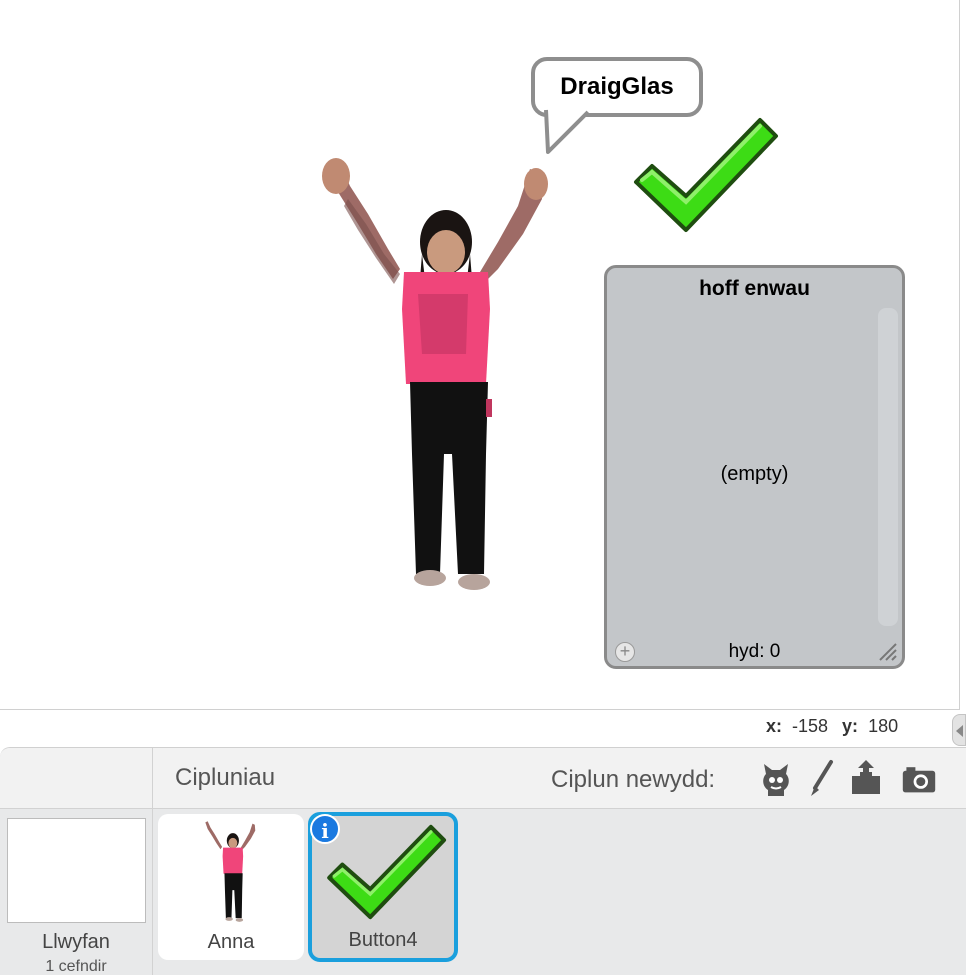 The height and width of the screenshot is (975, 966). What do you see at coordinates (76, 778) in the screenshot?
I see `stage-pane-header` at bounding box center [76, 778].